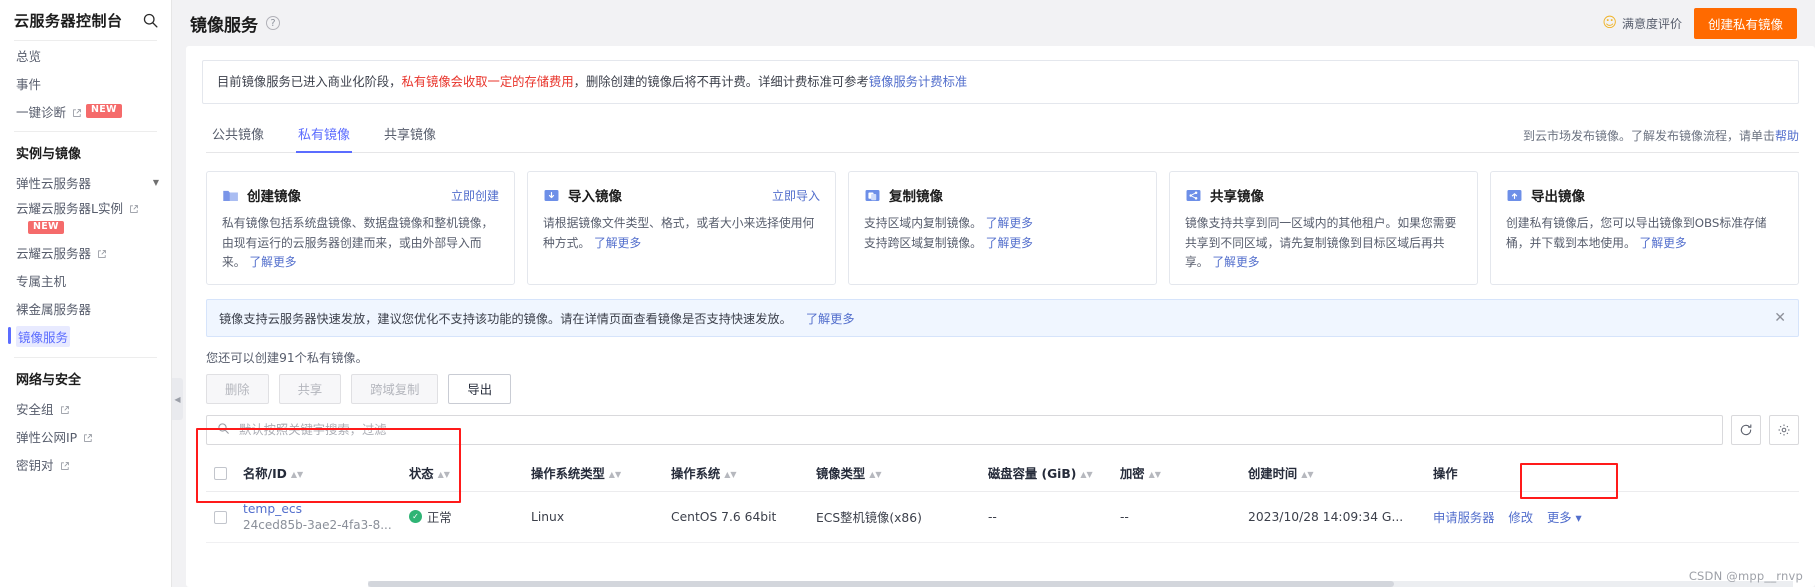 The image size is (1815, 587). What do you see at coordinates (923, 242) in the screenshot?
I see `card-description-text-2: 支持跨区域复制镜像。` at bounding box center [923, 242].